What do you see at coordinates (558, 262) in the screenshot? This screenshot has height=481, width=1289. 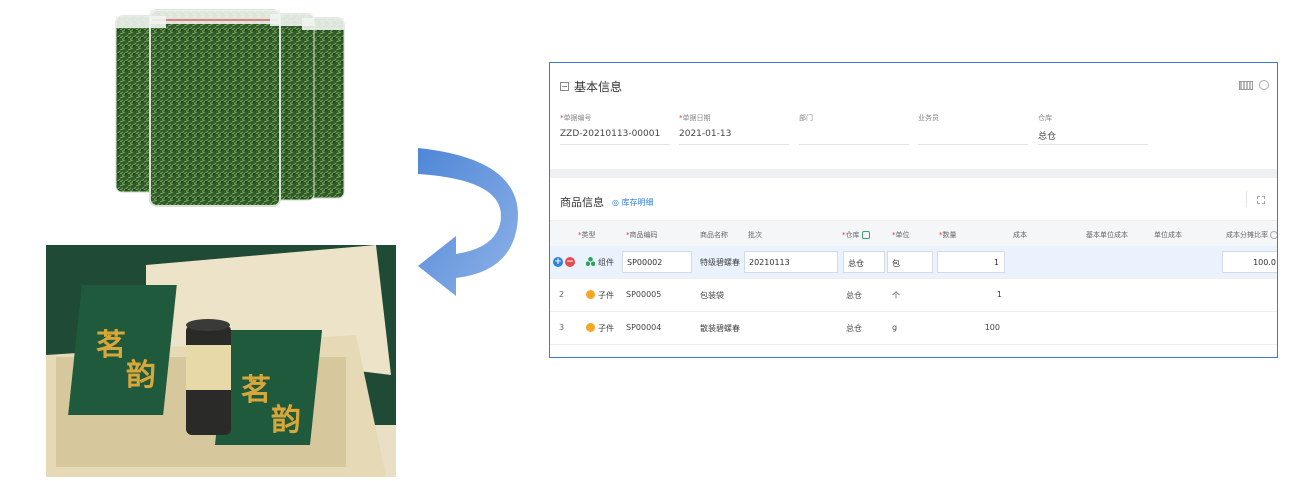 I see `add-row-icon: +` at bounding box center [558, 262].